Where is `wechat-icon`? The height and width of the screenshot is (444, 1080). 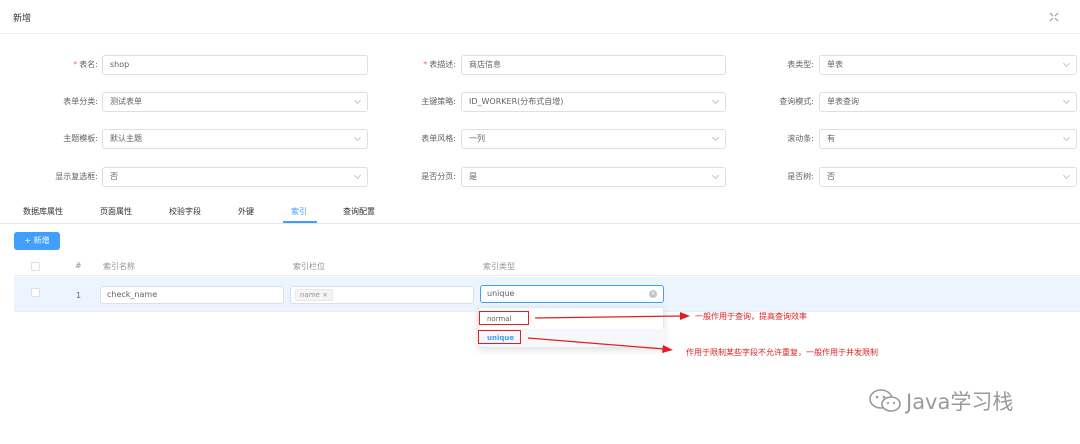
wechat-icon is located at coordinates (885, 400).